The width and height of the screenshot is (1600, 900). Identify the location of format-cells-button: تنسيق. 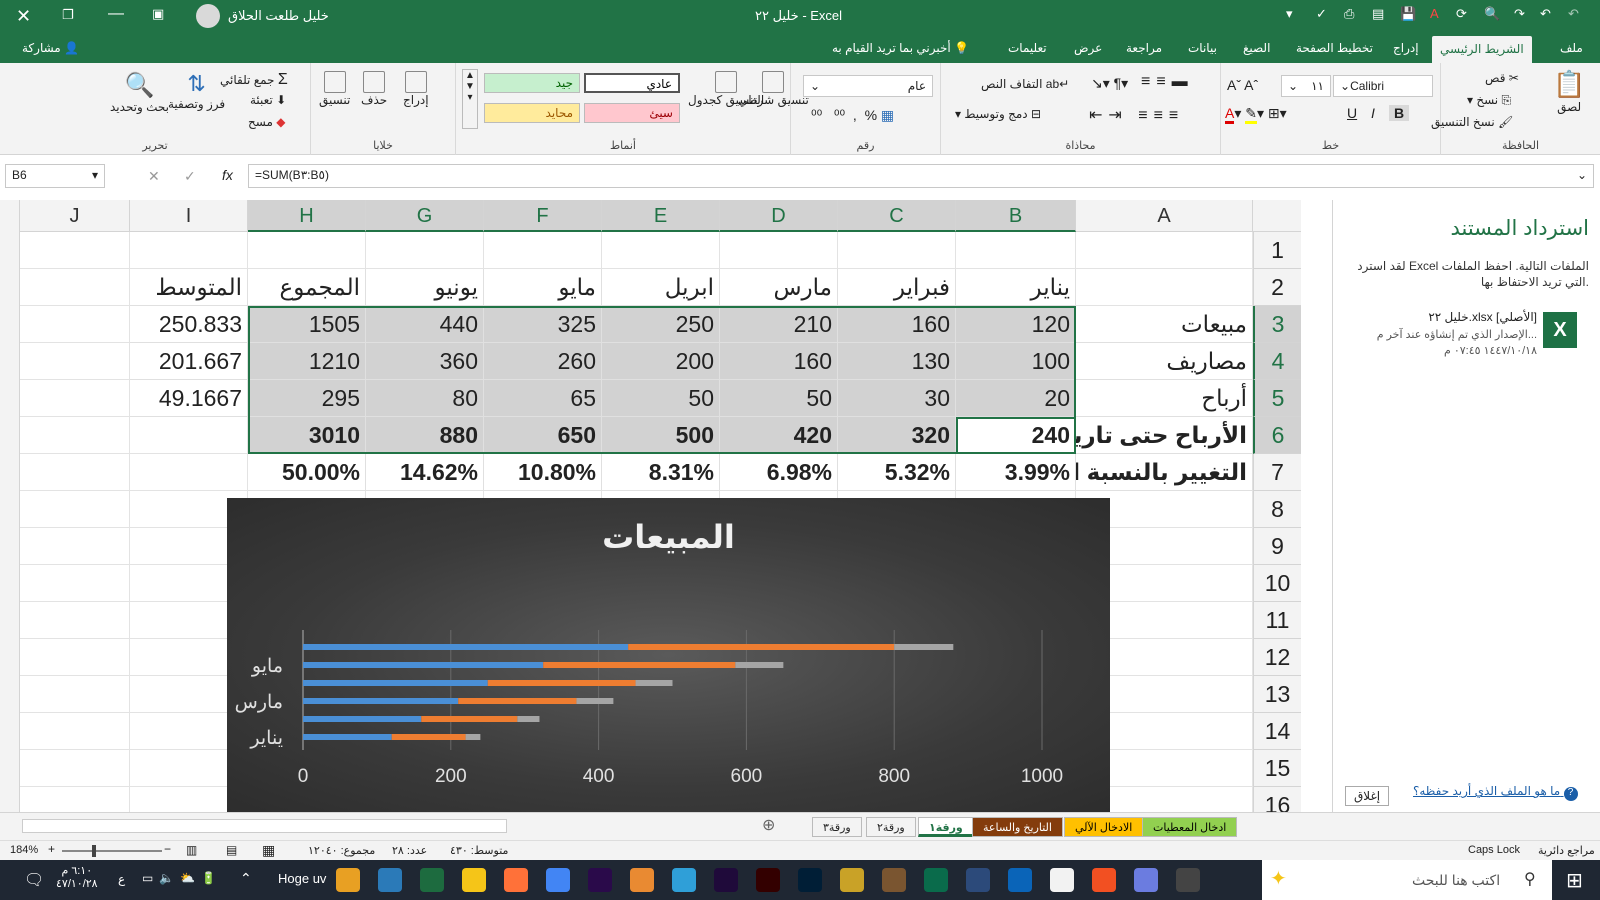
(334, 89).